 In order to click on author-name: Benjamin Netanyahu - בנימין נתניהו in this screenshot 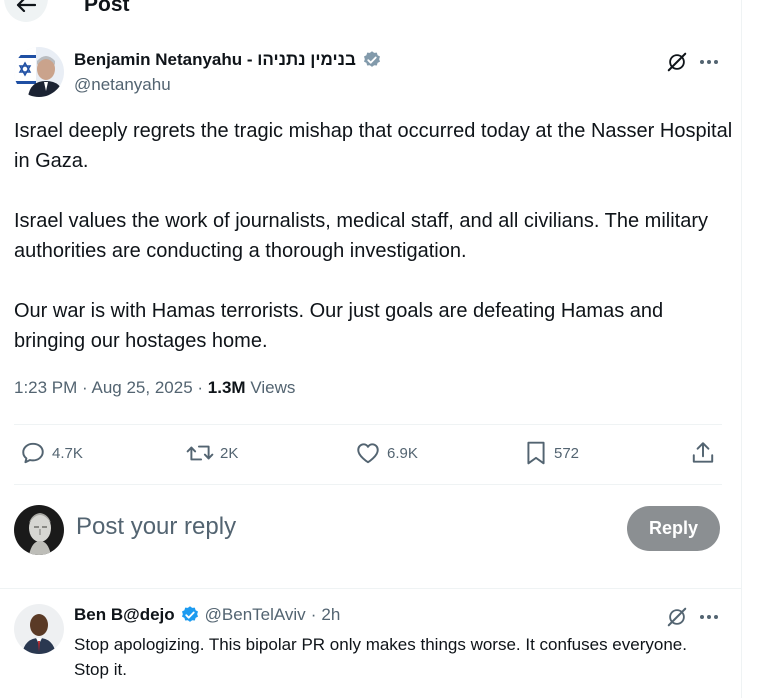, I will do `click(228, 60)`.